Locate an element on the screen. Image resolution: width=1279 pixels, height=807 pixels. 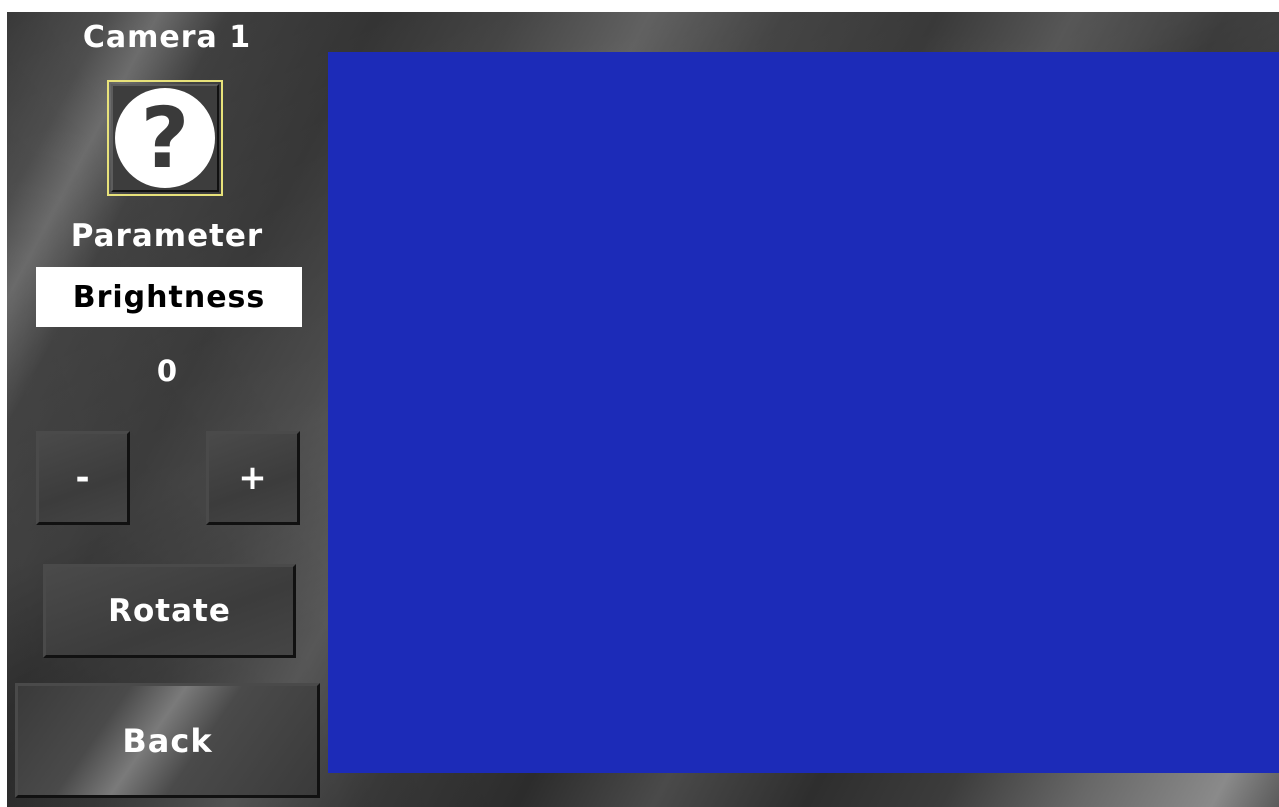
decrement-button: - is located at coordinates (83, 478).